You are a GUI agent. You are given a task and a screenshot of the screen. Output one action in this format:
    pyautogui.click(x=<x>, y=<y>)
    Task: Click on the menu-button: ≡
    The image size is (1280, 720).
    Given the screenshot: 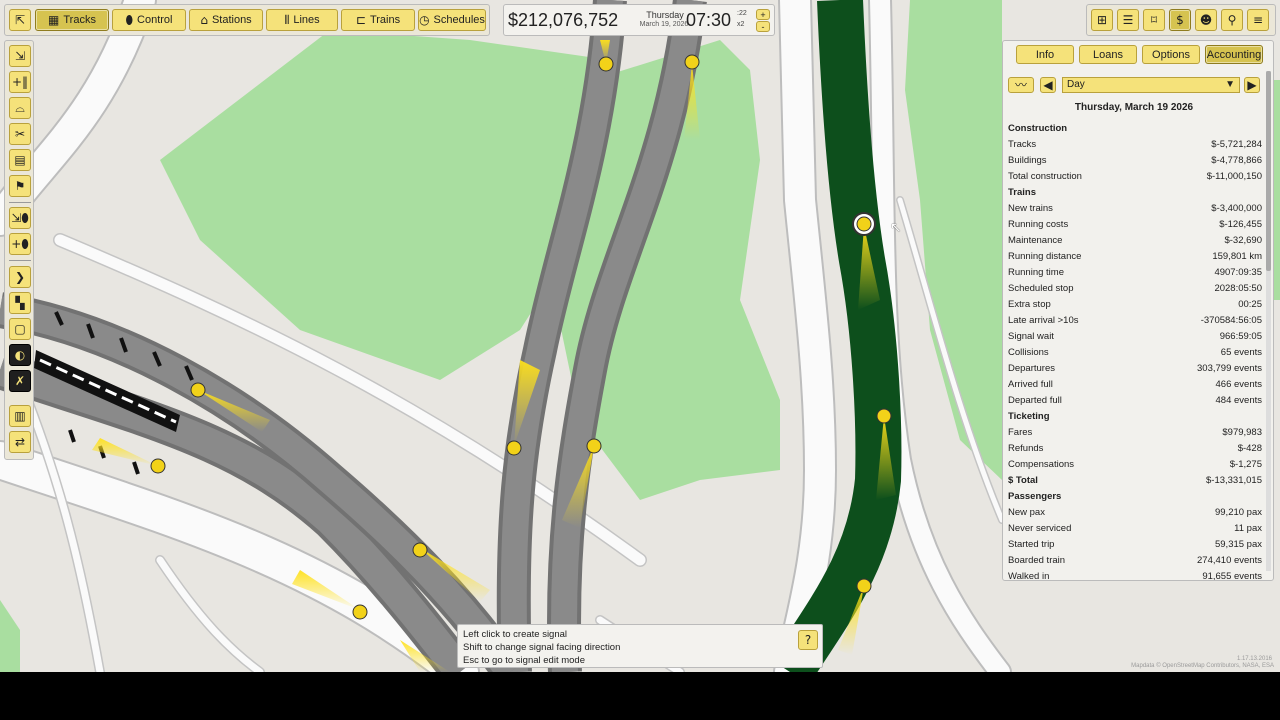 What is the action you would take?
    pyautogui.click(x=1258, y=20)
    